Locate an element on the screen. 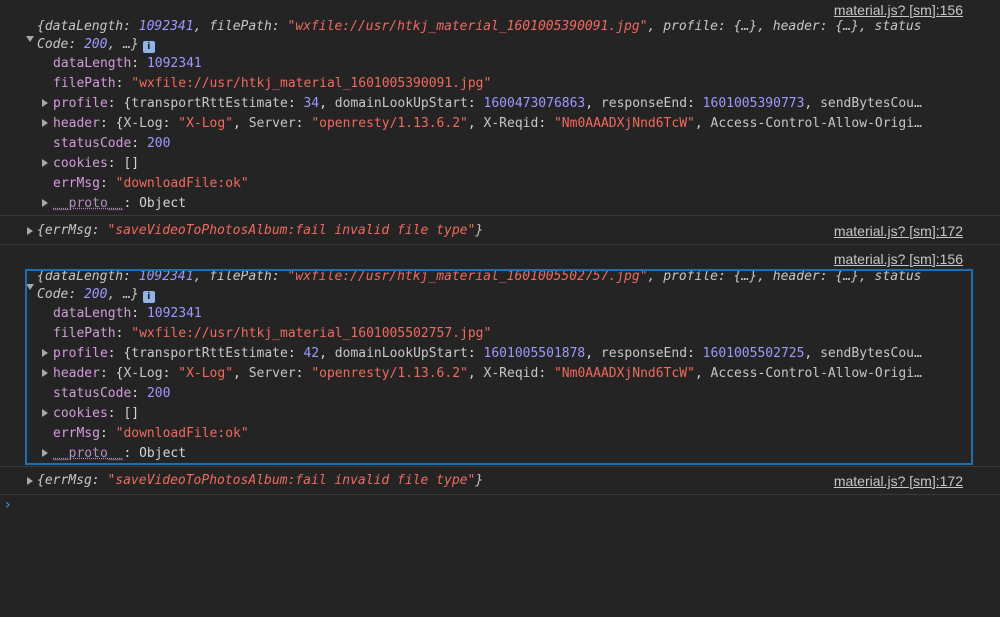 The height and width of the screenshot is (617, 1000). source-link: material.js? [sm]:156 is located at coordinates (898, 259).